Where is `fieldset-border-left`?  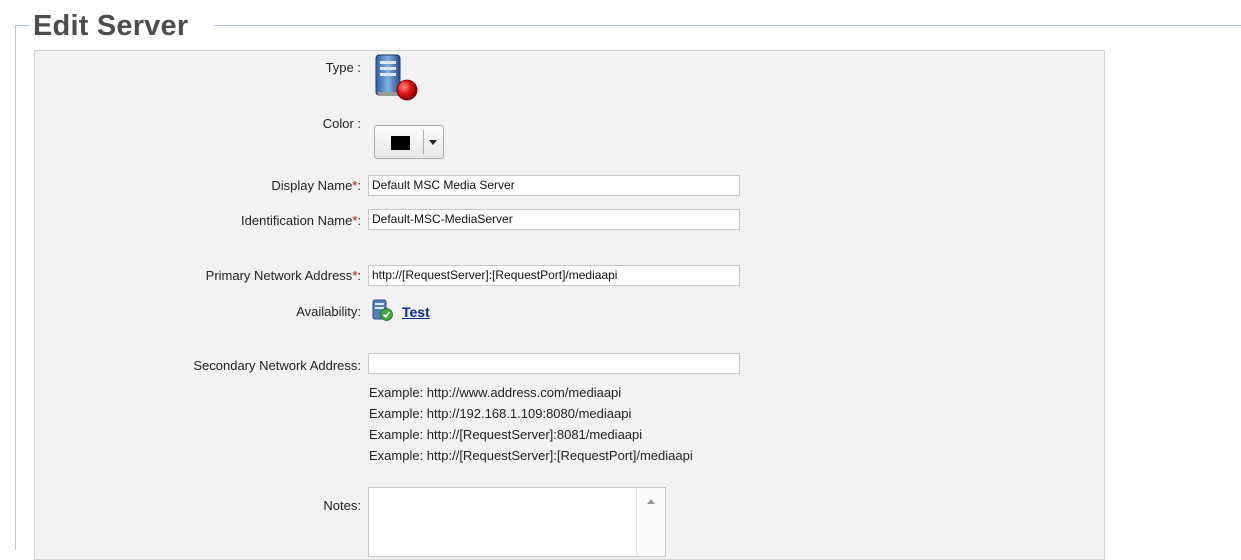 fieldset-border-left is located at coordinates (15, 287).